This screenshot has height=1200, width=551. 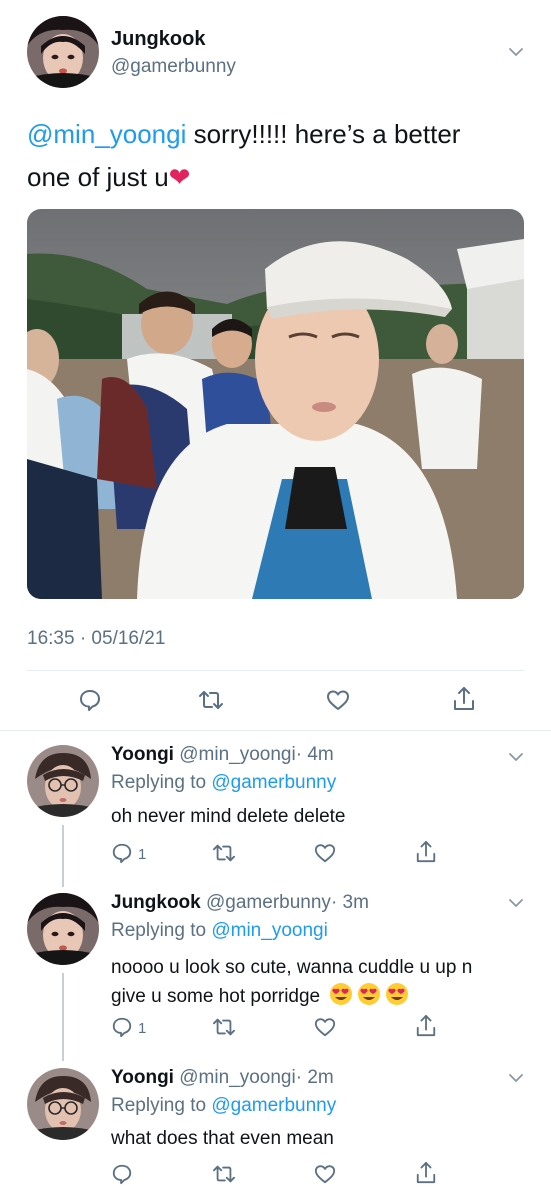 I want to click on reply-author-name: Jungkook, so click(x=156, y=902).